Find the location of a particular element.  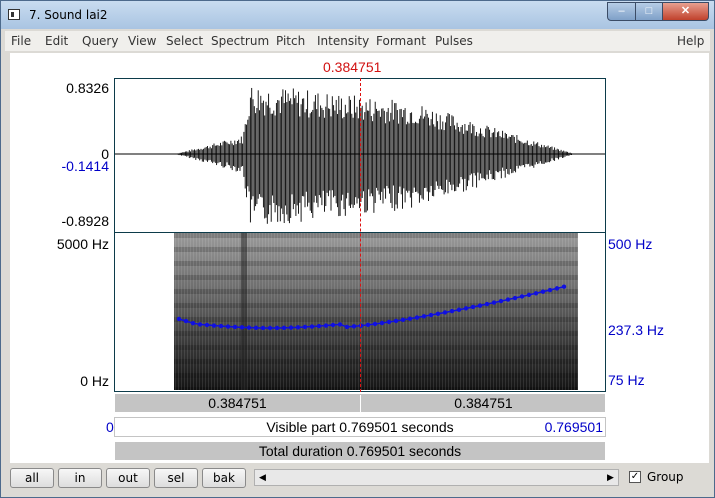

in-button: in is located at coordinates (80, 478).